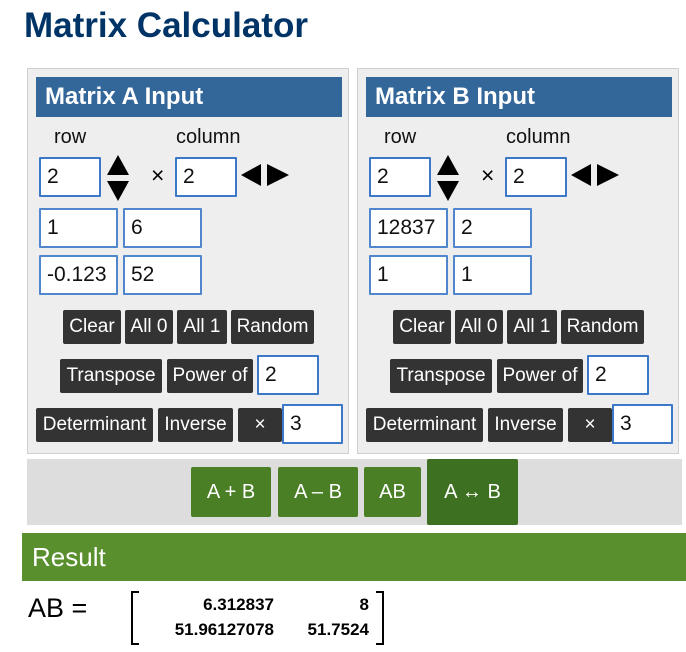 The width and height of the screenshot is (686, 652). I want to click on result-cell-2-1: 51.96127078, so click(224, 629).